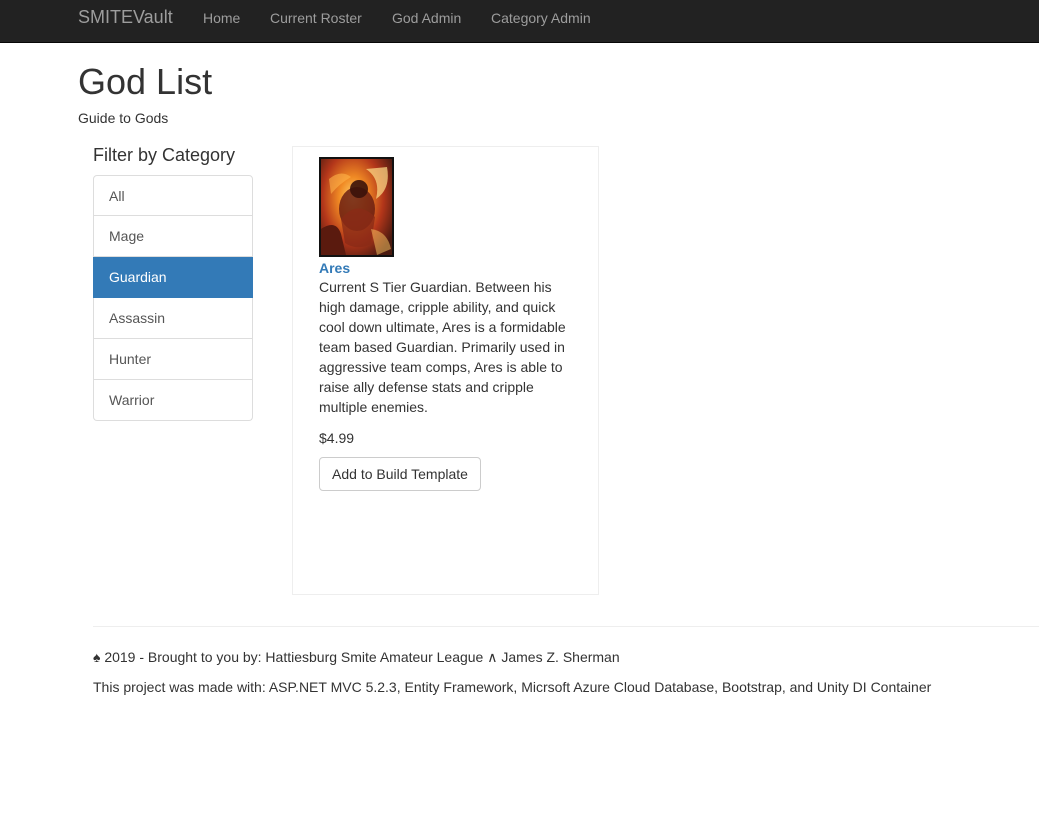 The image size is (1039, 839). What do you see at coordinates (356, 207) in the screenshot?
I see `god-portrait-image` at bounding box center [356, 207].